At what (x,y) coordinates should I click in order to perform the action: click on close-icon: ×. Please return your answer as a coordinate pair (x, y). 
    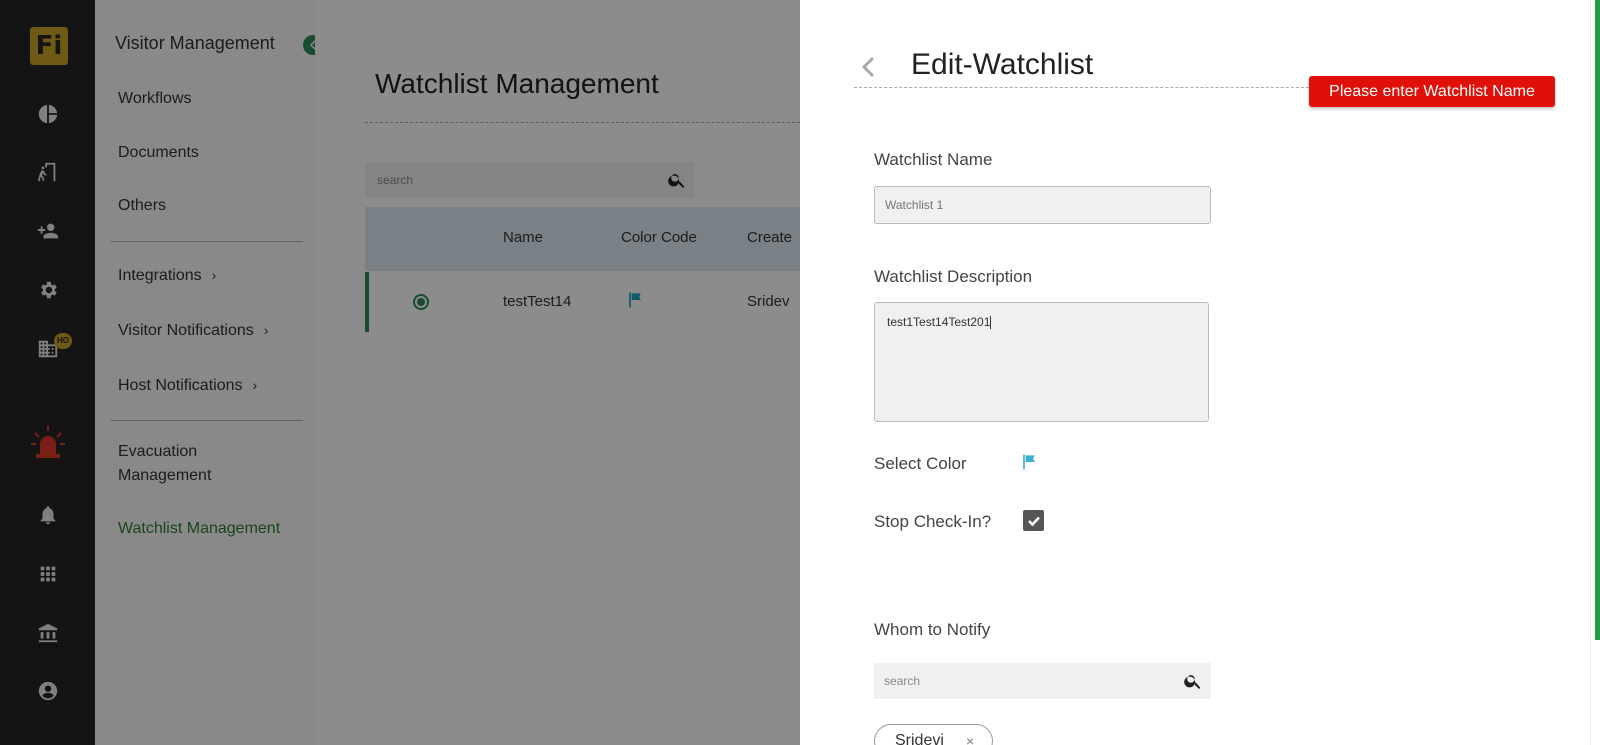
    Looking at the image, I should click on (970, 739).